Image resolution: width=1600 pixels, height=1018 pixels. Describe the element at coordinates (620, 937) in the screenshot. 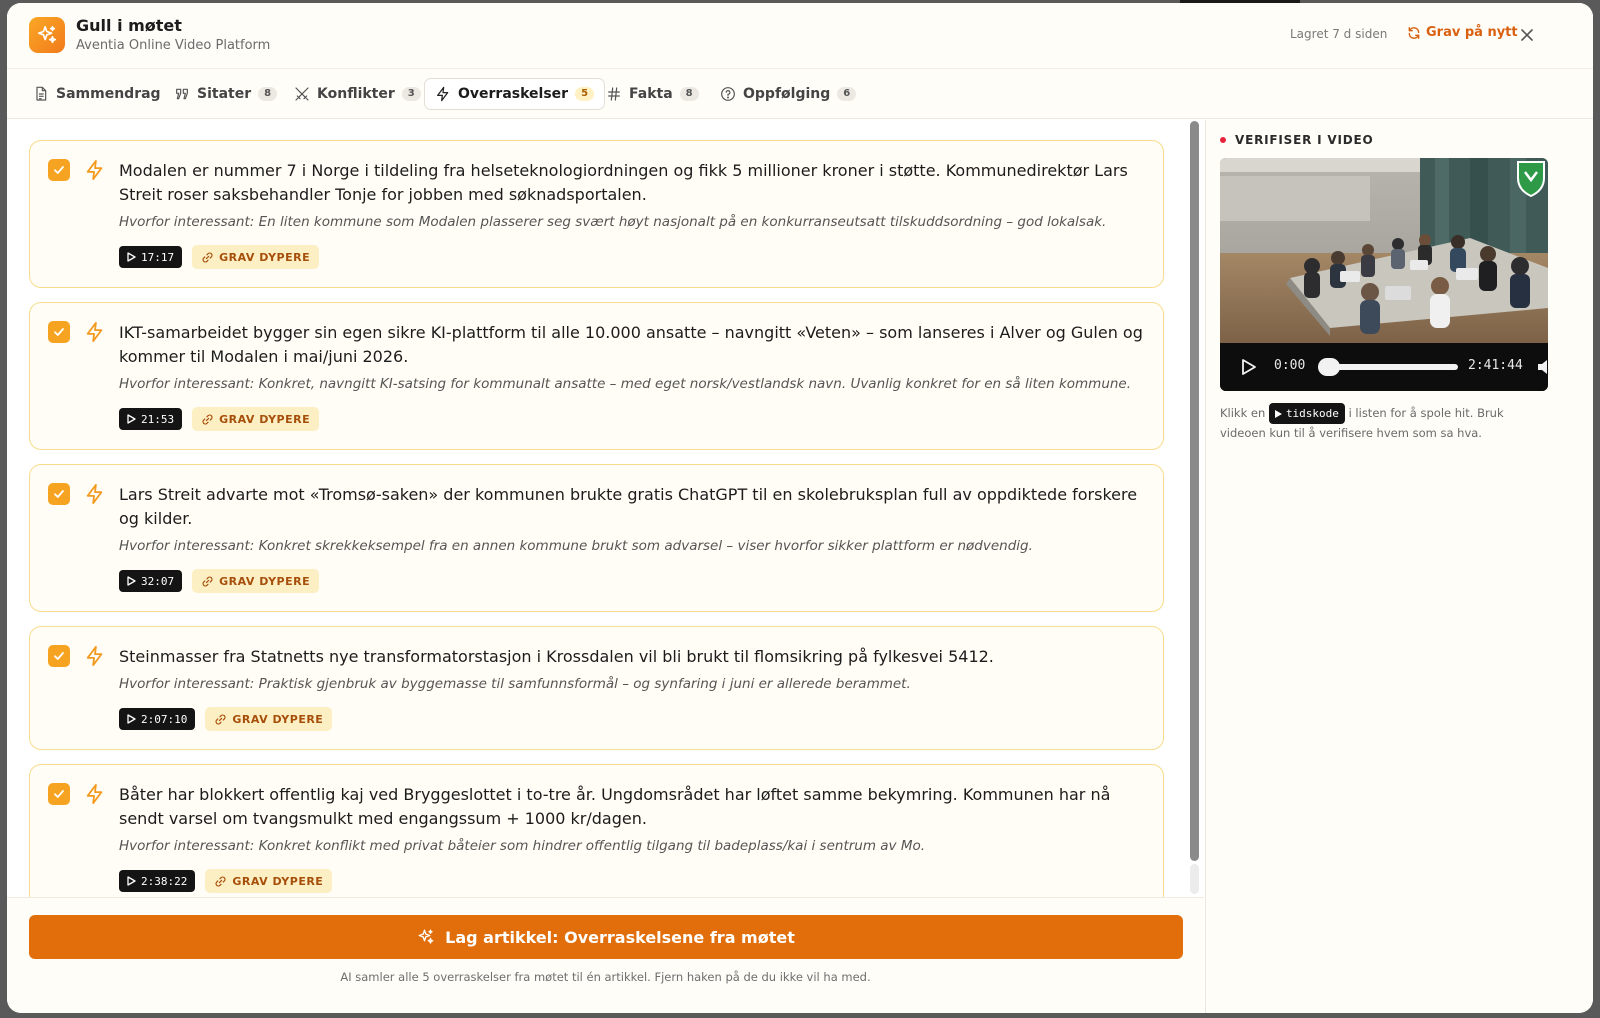

I see `create-article-label: Lag artikkel: Overraskelsene fra møtet` at that location.